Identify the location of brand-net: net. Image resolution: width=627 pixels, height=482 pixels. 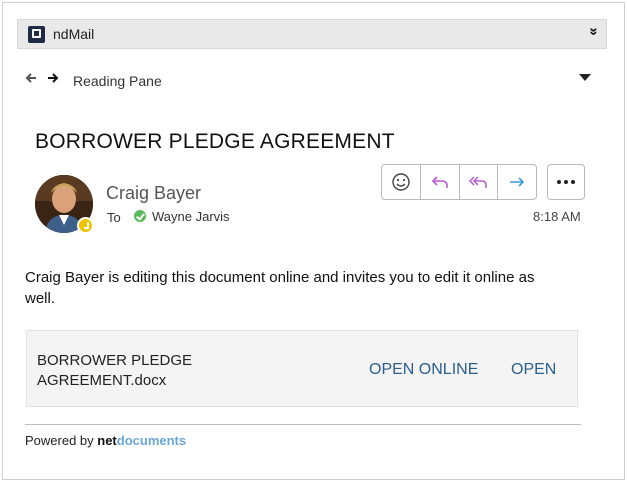
(107, 440).